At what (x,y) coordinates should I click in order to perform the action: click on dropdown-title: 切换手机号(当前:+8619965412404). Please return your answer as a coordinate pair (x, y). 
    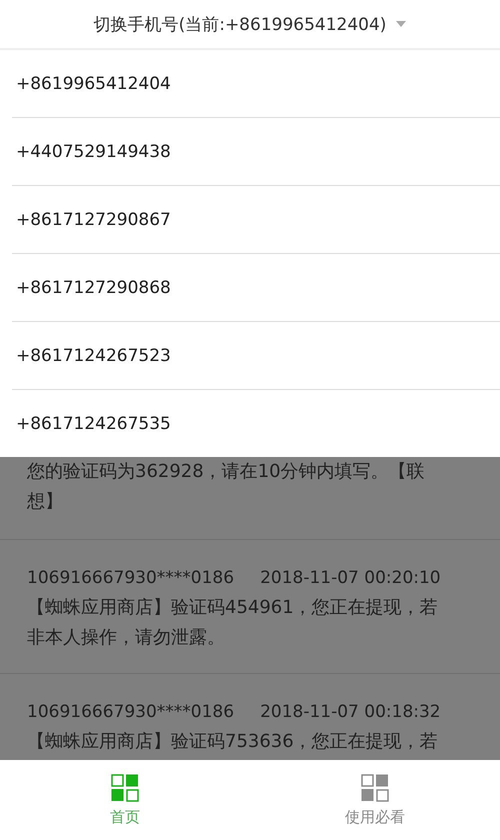
    Looking at the image, I should click on (240, 25).